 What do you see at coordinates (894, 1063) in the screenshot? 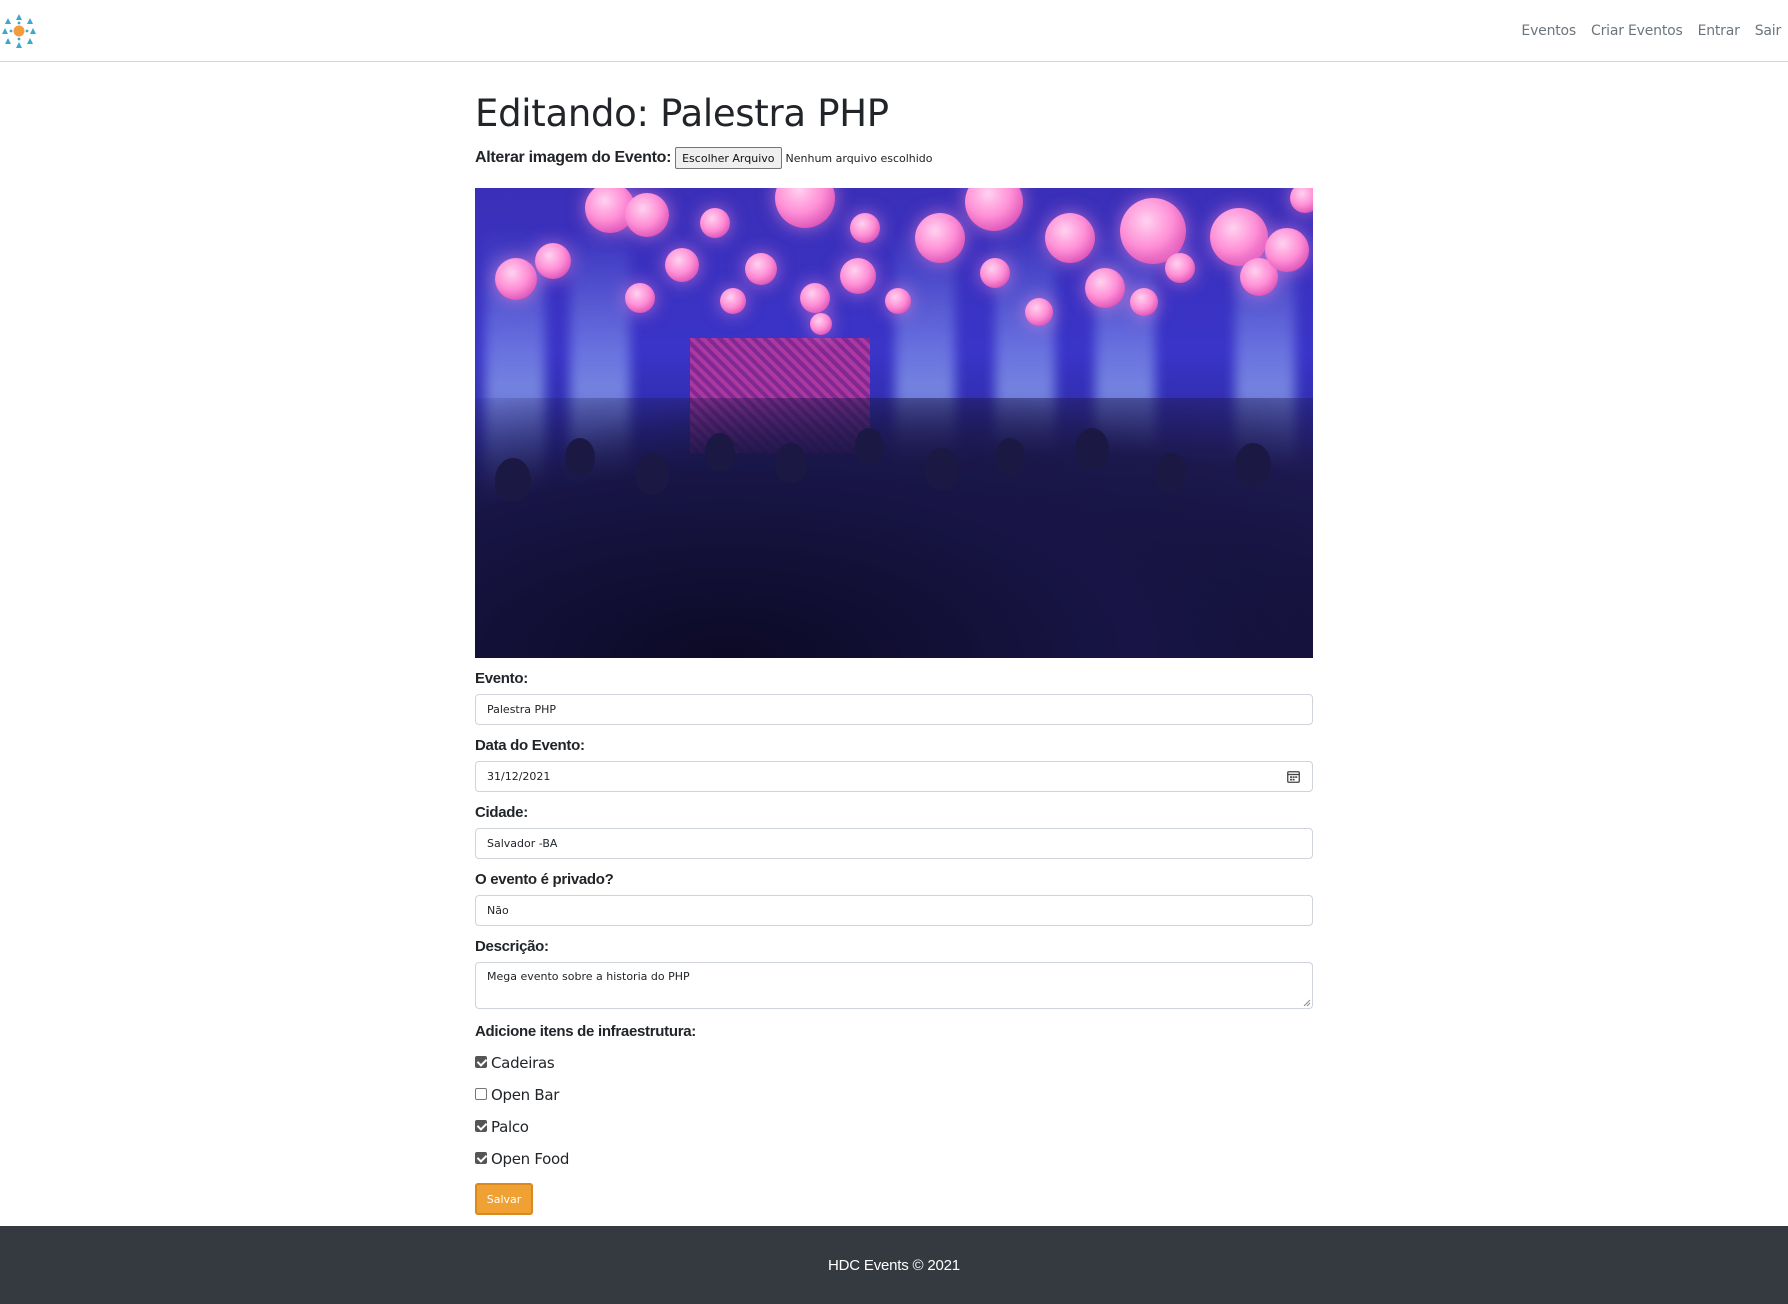
I see `infra-item-cadeiras: Cadeiras` at bounding box center [894, 1063].